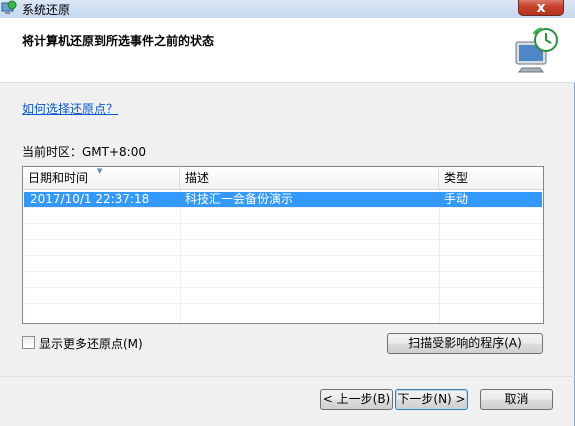  I want to click on cancel-button: 取消, so click(516, 399).